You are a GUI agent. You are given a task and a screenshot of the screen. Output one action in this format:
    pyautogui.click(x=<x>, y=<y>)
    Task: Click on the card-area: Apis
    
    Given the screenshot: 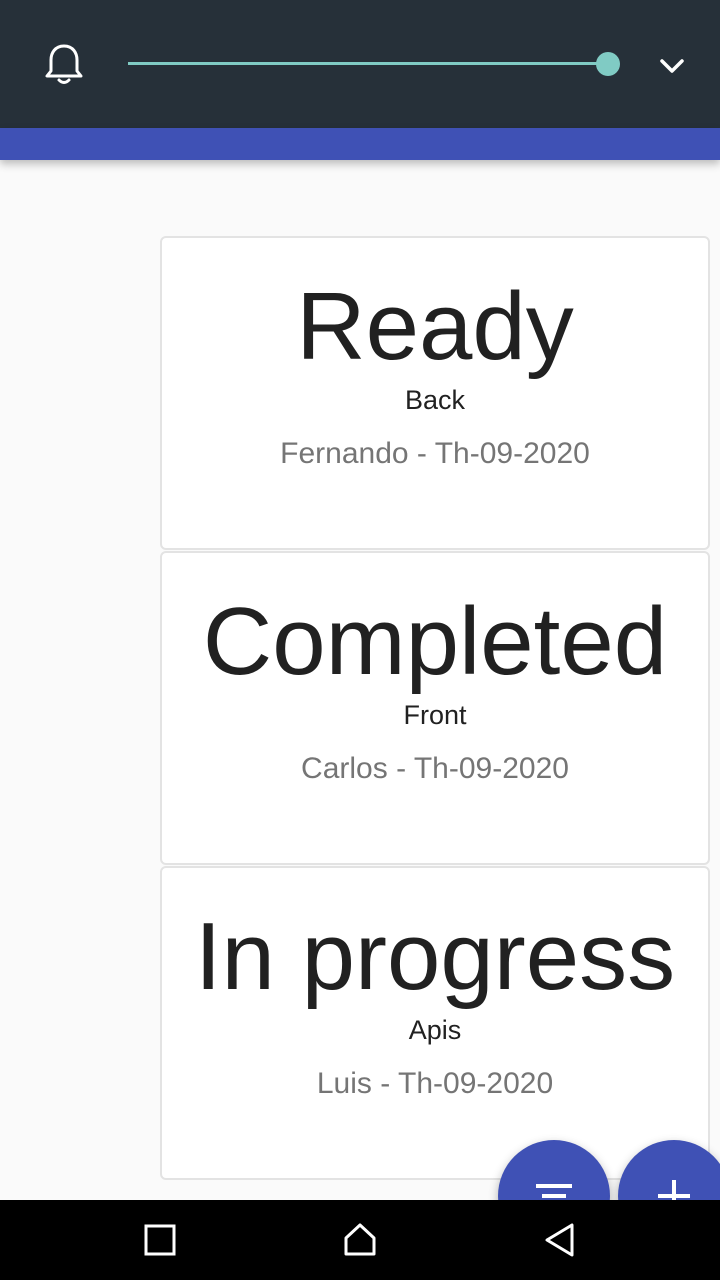 What is the action you would take?
    pyautogui.click(x=435, y=1030)
    